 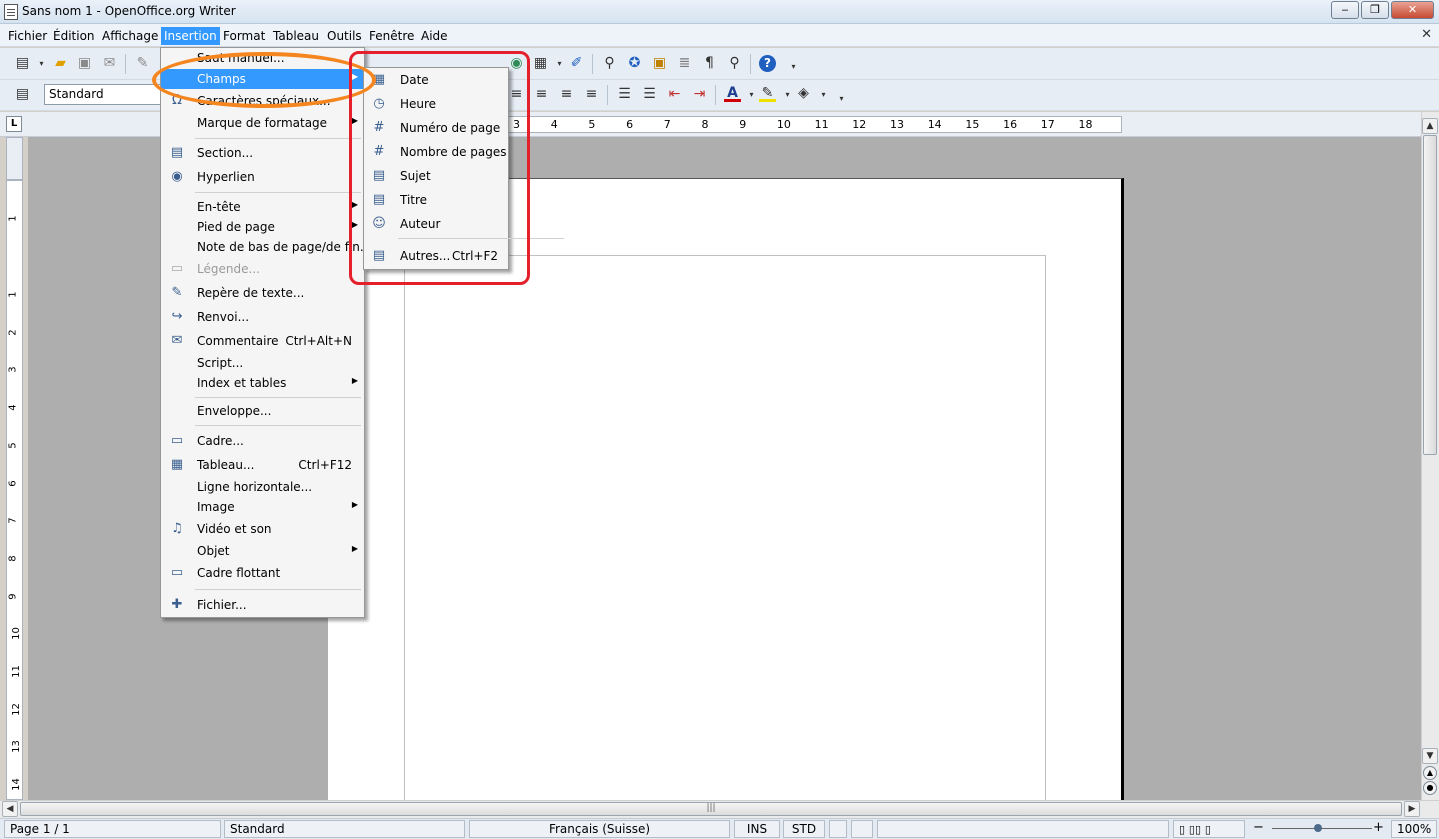 I want to click on menu-item-video-sound: ♫ Vidéo et son, so click(x=262, y=529).